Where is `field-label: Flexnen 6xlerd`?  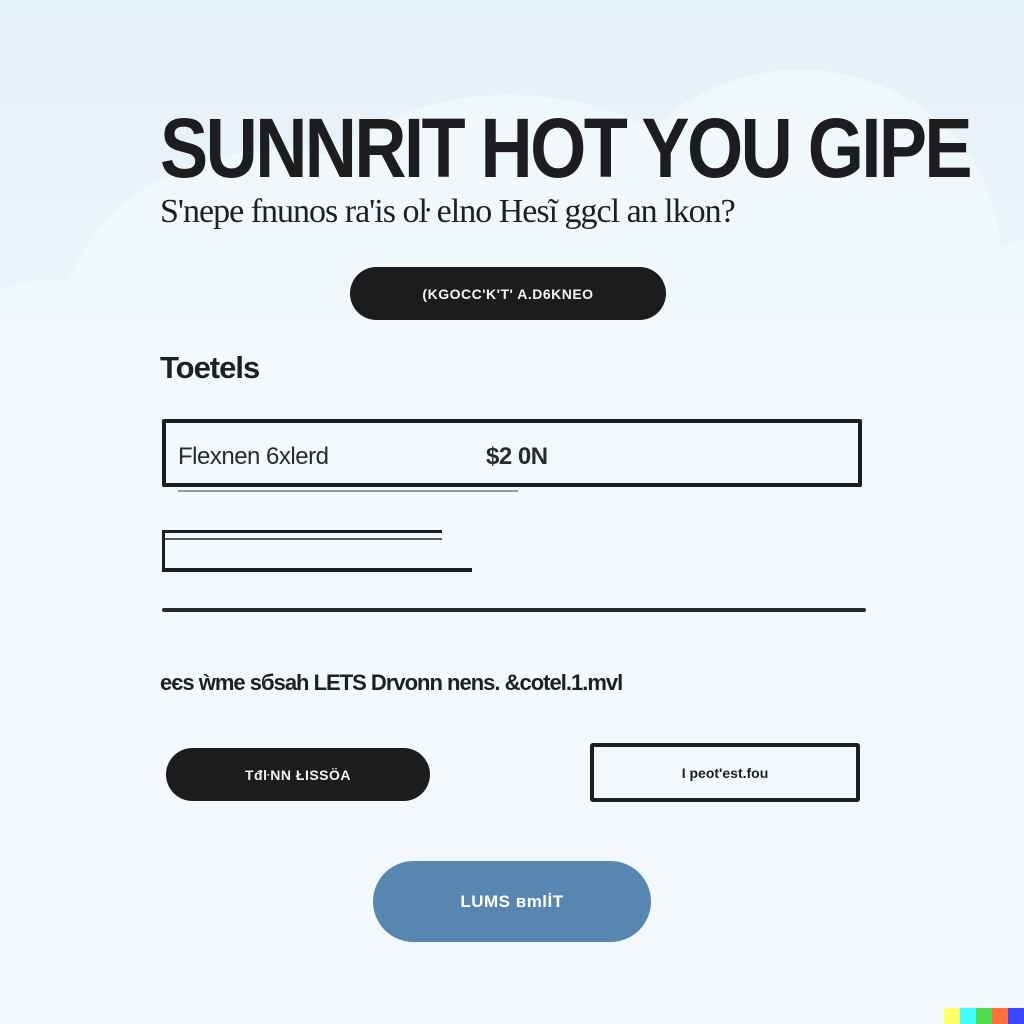 field-label: Flexnen 6xlerd is located at coordinates (253, 456).